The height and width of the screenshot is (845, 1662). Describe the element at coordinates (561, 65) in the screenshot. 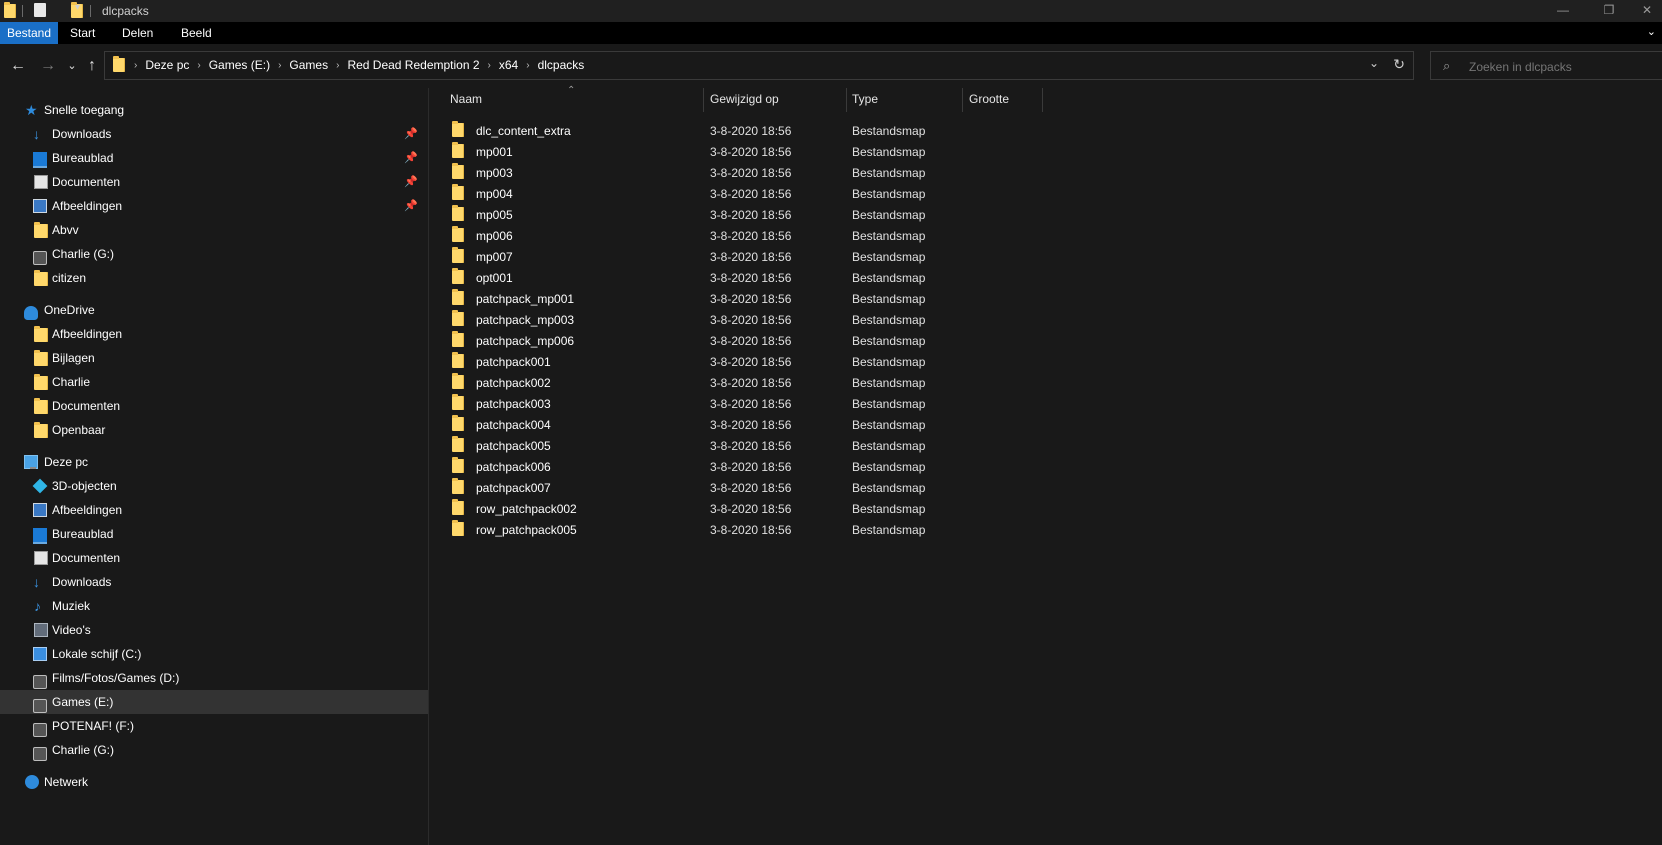

I see `breadcrumb-dlcpacks: dlcpacks` at that location.